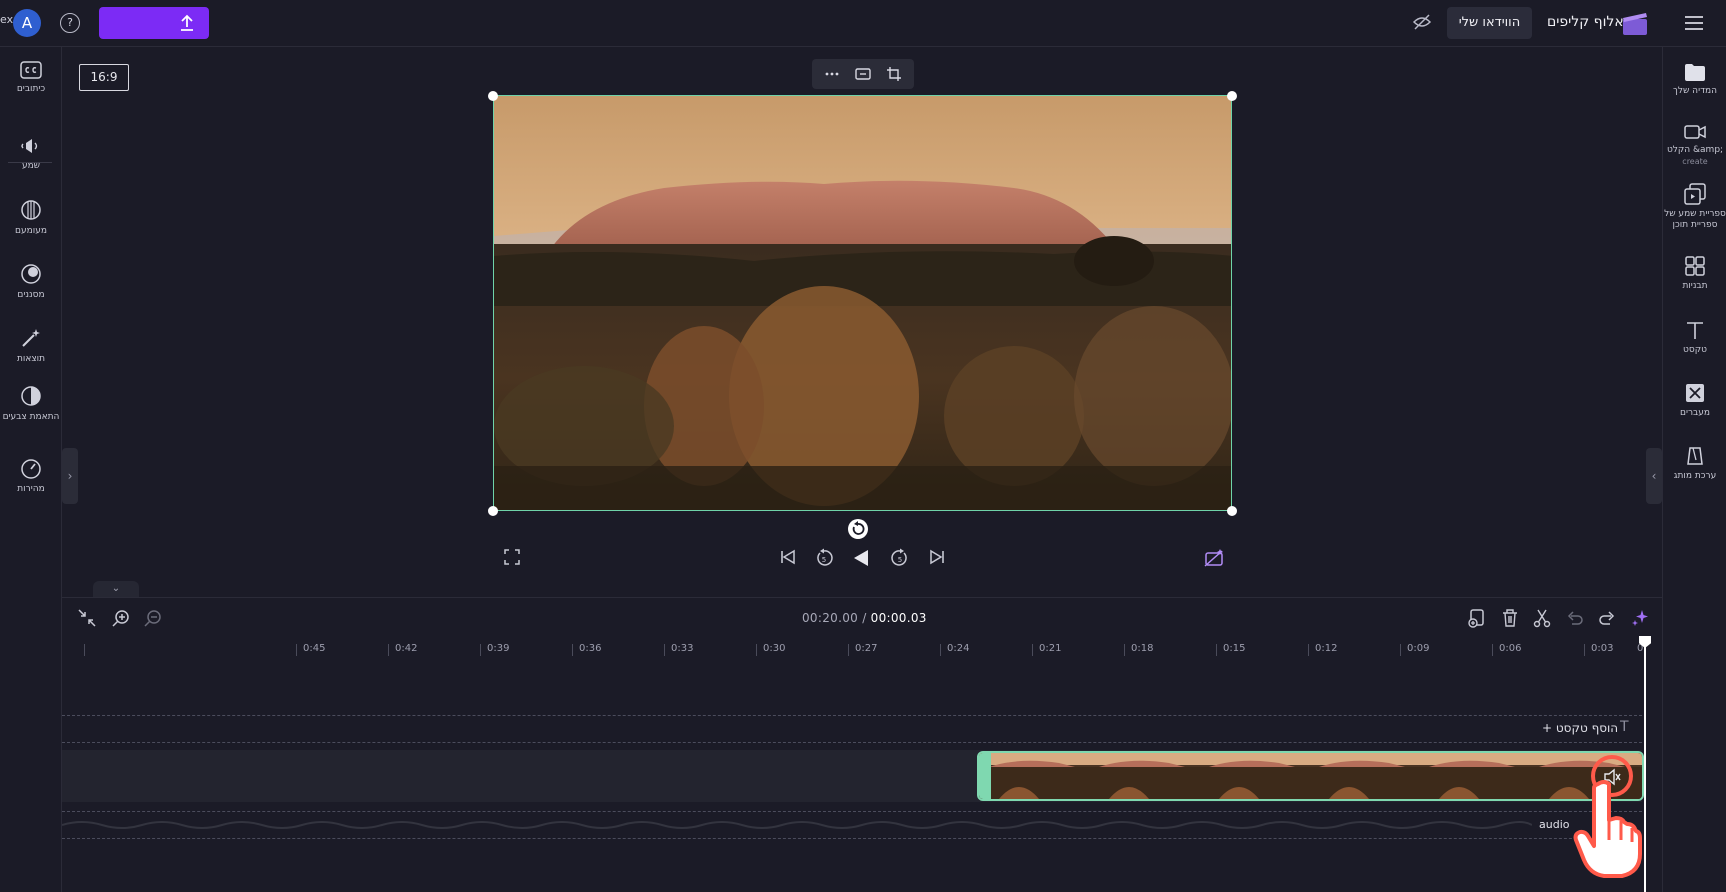 The image size is (1726, 892). I want to click on help-button: ?, so click(70, 23).